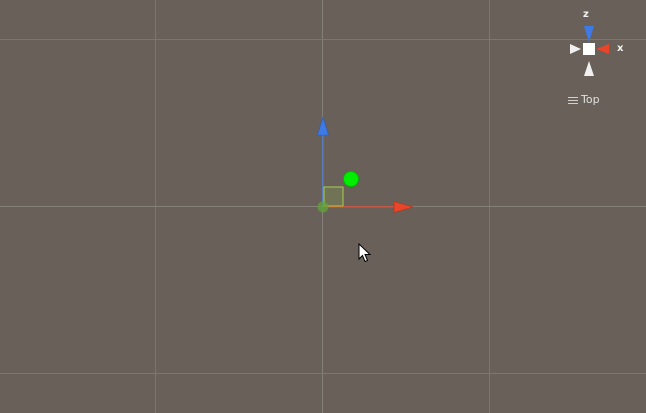 This screenshot has width=646, height=413. Describe the element at coordinates (351, 179) in the screenshot. I see `selected-object-circle` at that location.